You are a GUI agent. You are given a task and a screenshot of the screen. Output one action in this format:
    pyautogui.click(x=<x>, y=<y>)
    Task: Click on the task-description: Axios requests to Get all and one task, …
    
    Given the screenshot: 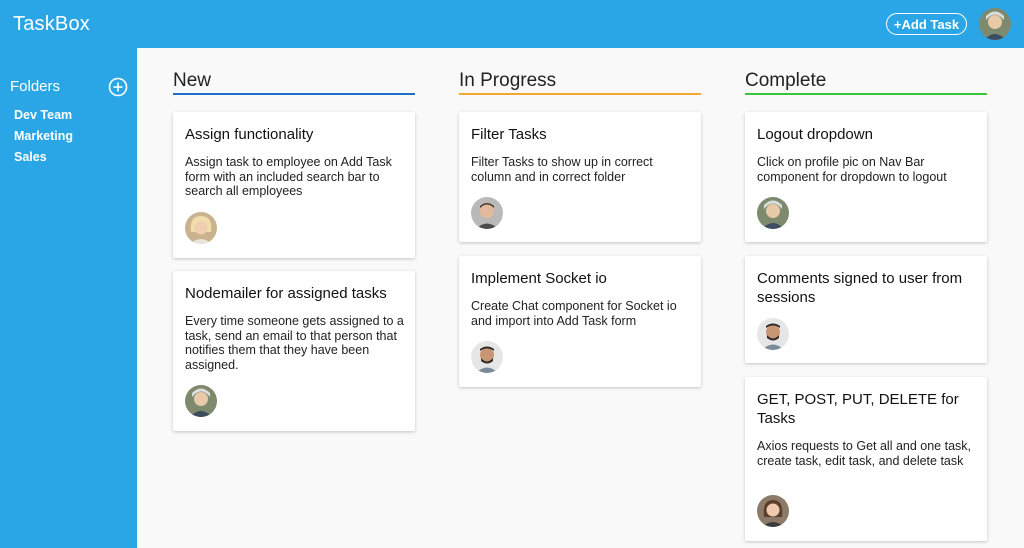 What is the action you would take?
    pyautogui.click(x=864, y=453)
    